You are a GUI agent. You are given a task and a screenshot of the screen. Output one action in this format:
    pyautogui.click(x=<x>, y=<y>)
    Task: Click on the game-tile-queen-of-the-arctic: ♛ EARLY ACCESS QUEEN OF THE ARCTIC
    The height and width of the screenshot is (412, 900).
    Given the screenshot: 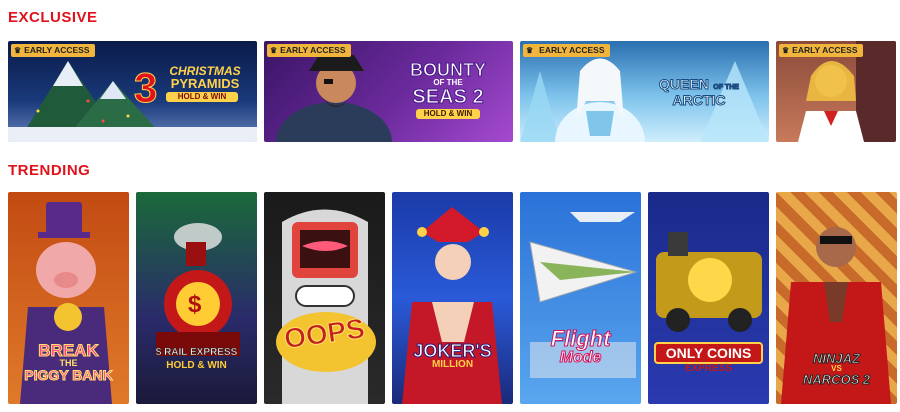 What is the action you would take?
    pyautogui.click(x=644, y=91)
    